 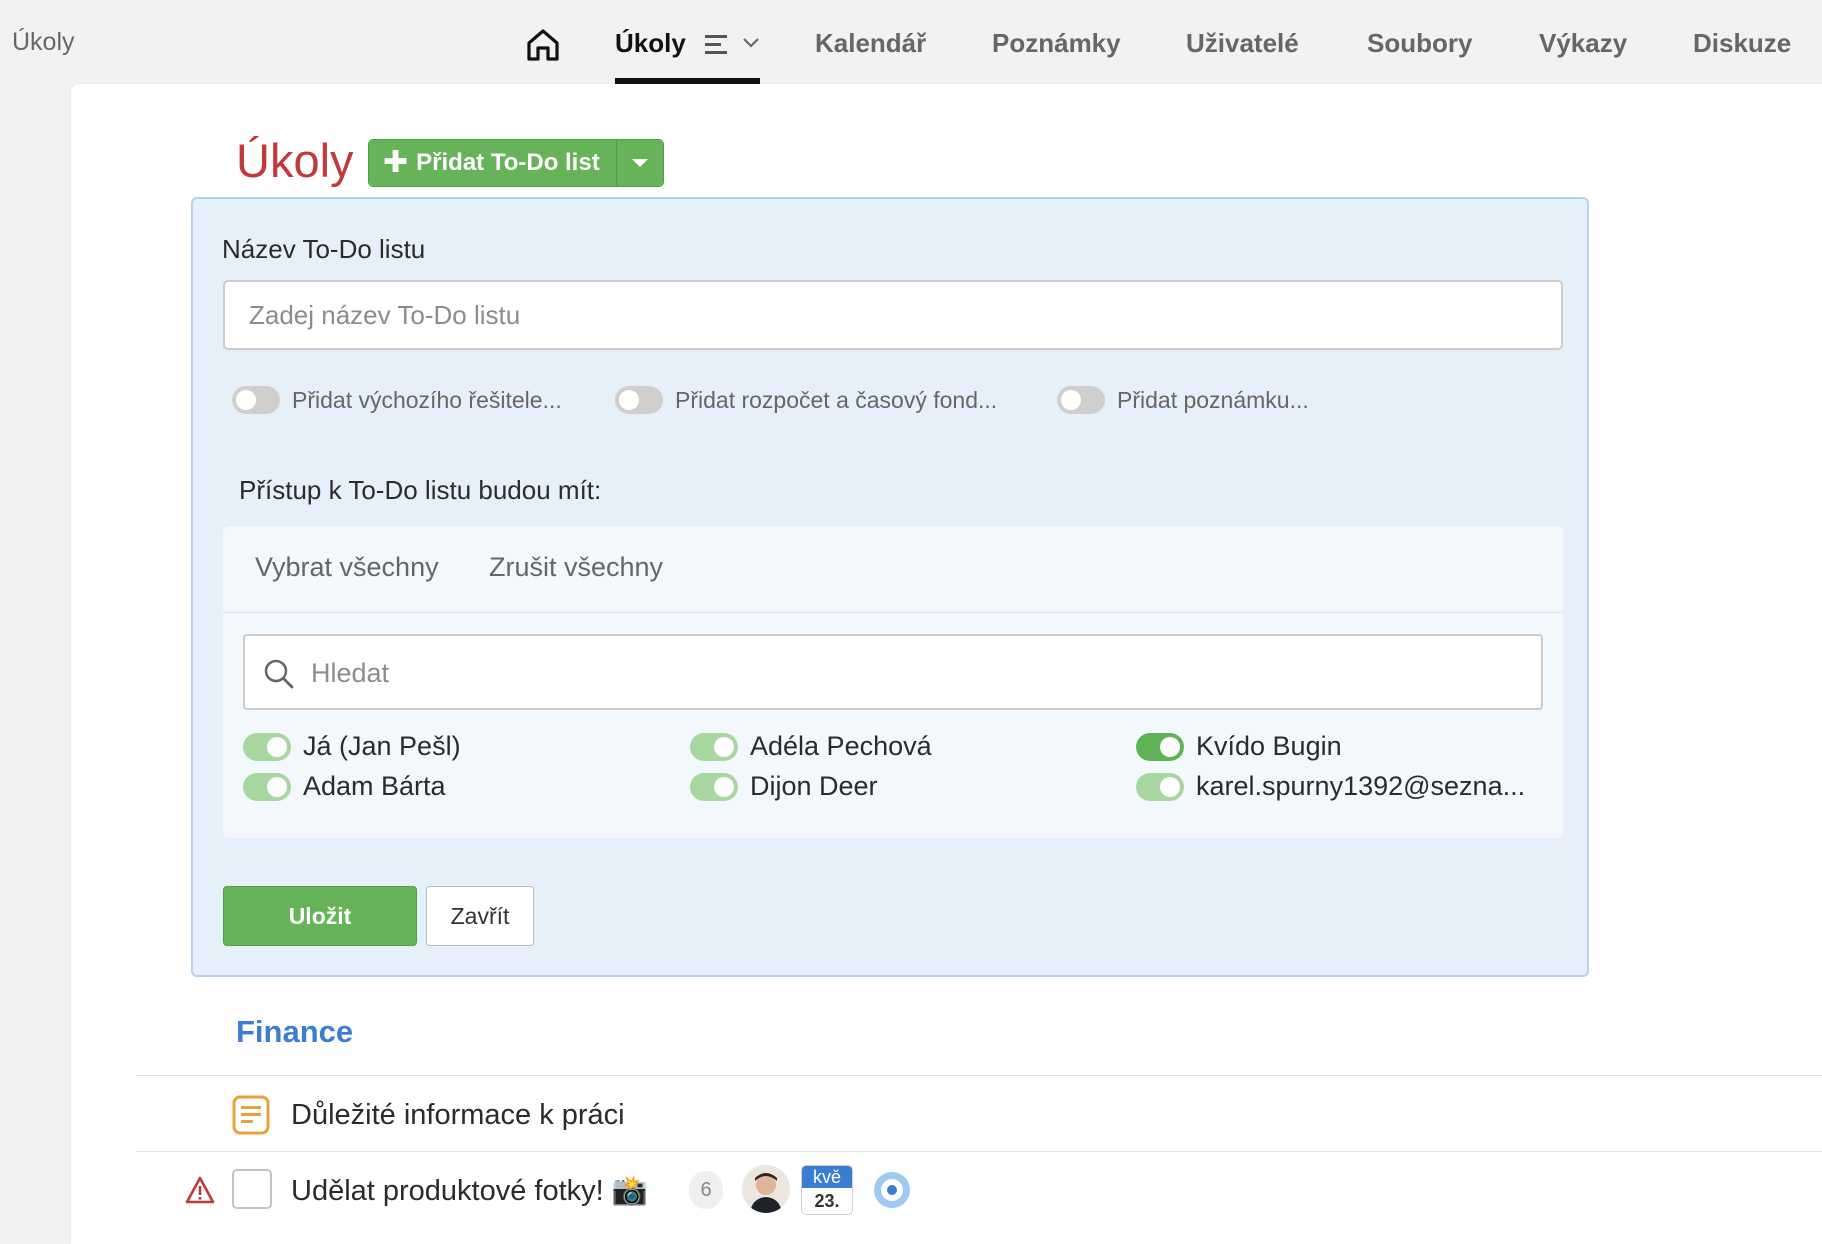 What do you see at coordinates (295, 160) in the screenshot?
I see `page-title: Úkoly` at bounding box center [295, 160].